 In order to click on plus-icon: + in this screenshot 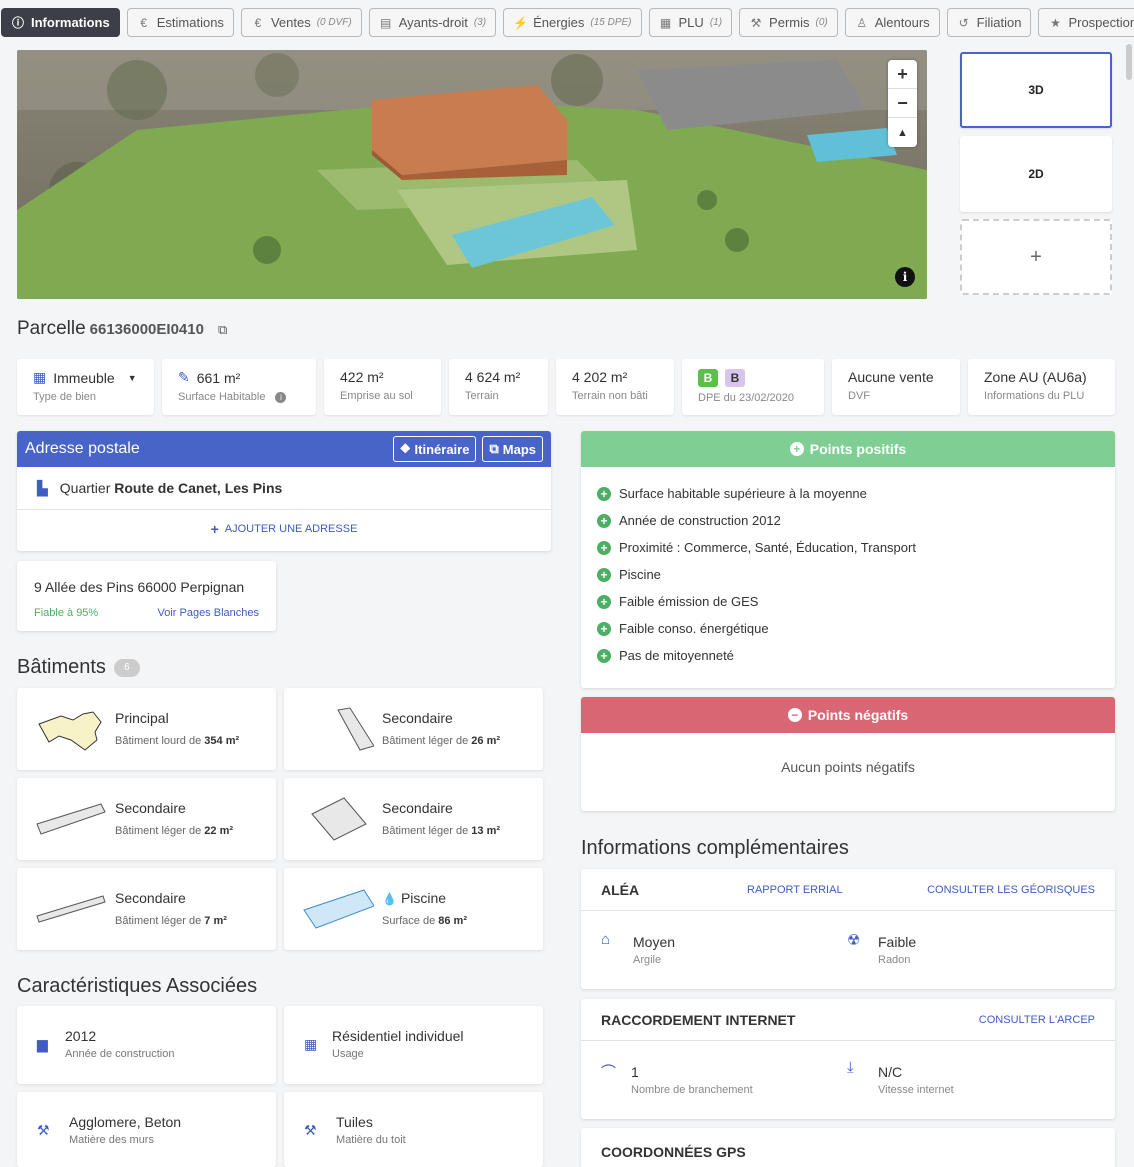, I will do `click(214, 529)`.